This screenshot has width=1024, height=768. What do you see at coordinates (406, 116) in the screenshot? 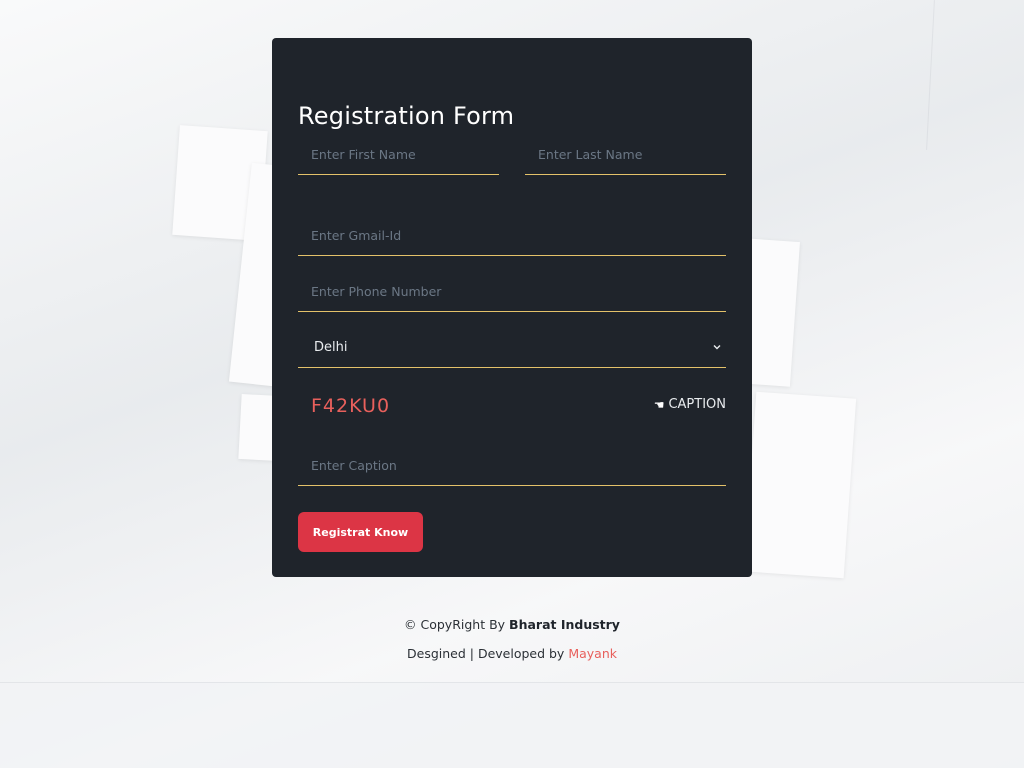
I see `form-title: Registration Form` at bounding box center [406, 116].